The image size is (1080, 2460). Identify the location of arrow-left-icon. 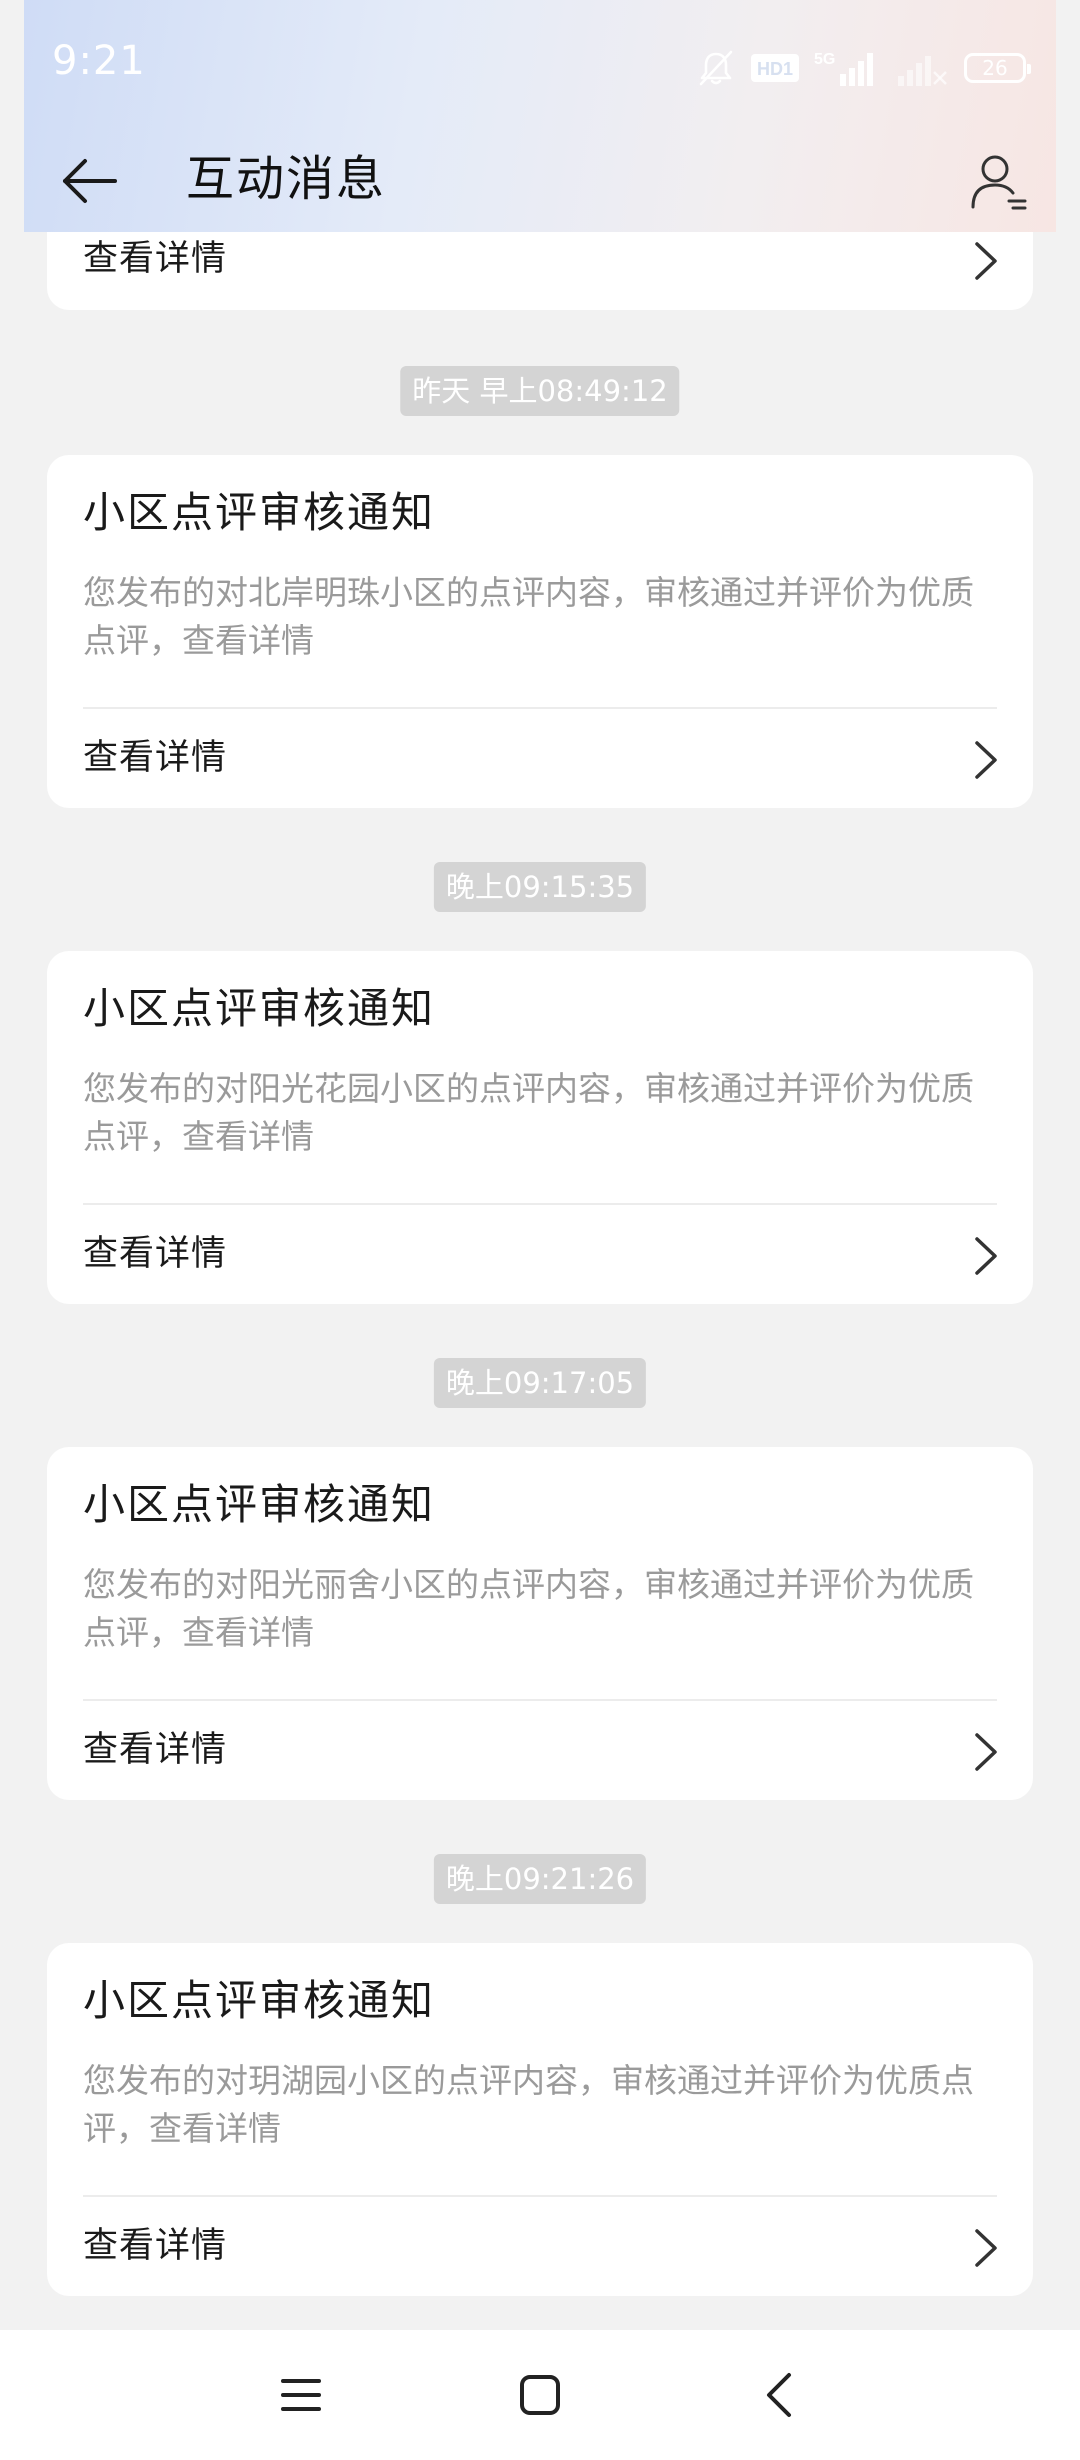
(90, 181).